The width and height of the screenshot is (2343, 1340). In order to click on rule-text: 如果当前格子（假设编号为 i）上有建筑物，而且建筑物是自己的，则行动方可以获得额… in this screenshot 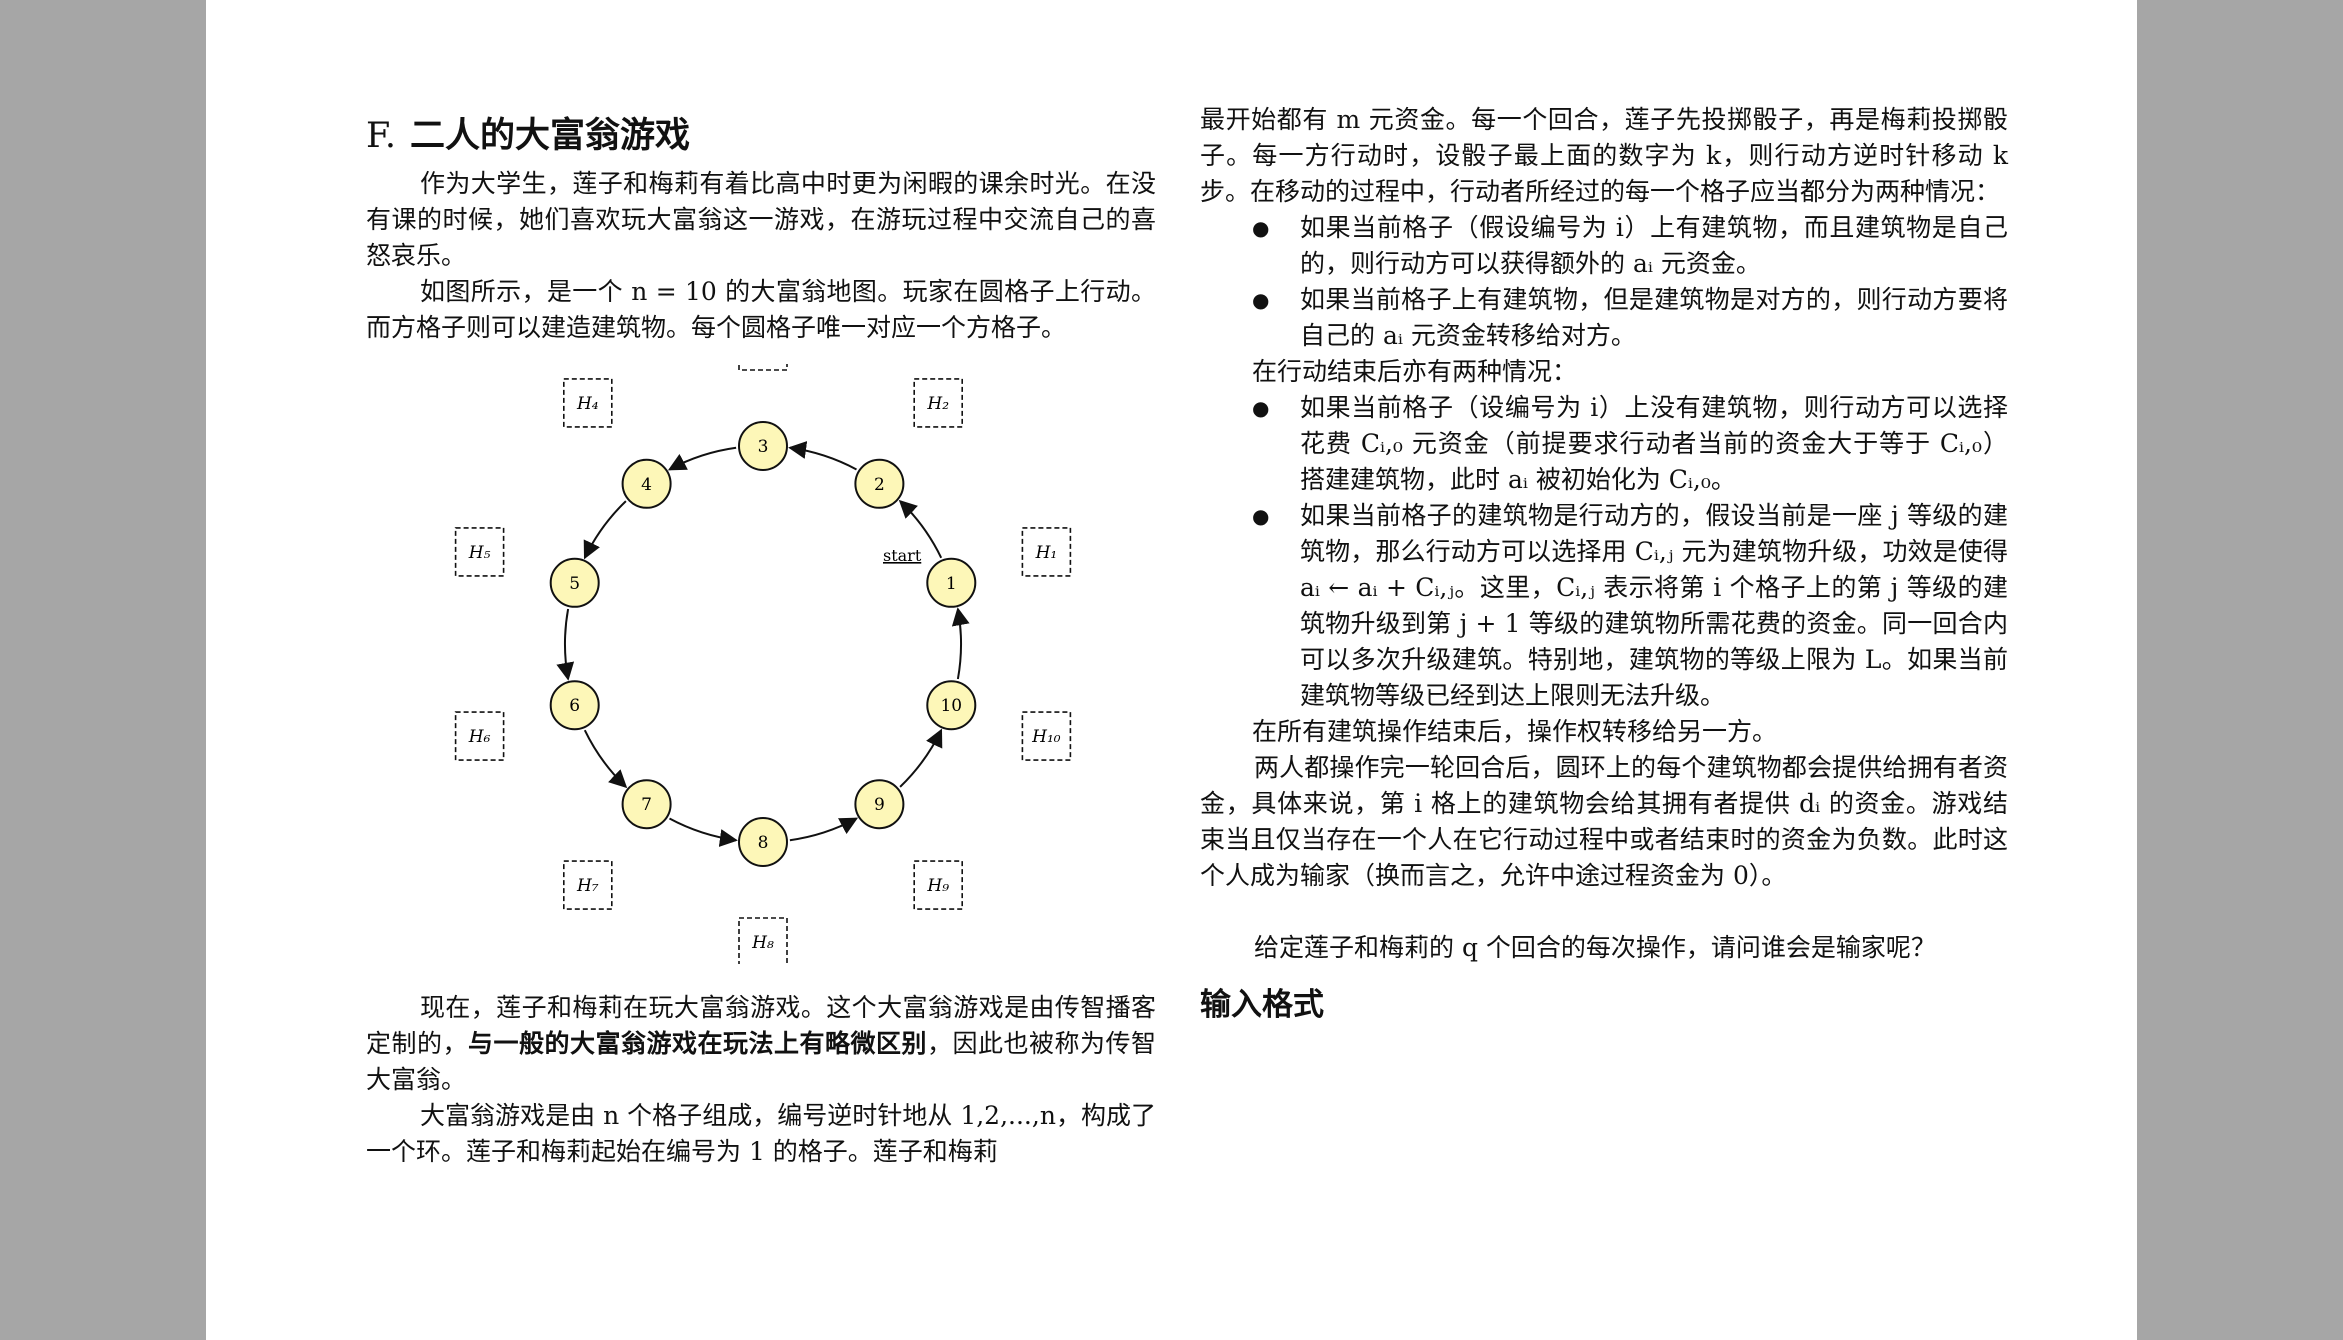, I will do `click(1654, 245)`.